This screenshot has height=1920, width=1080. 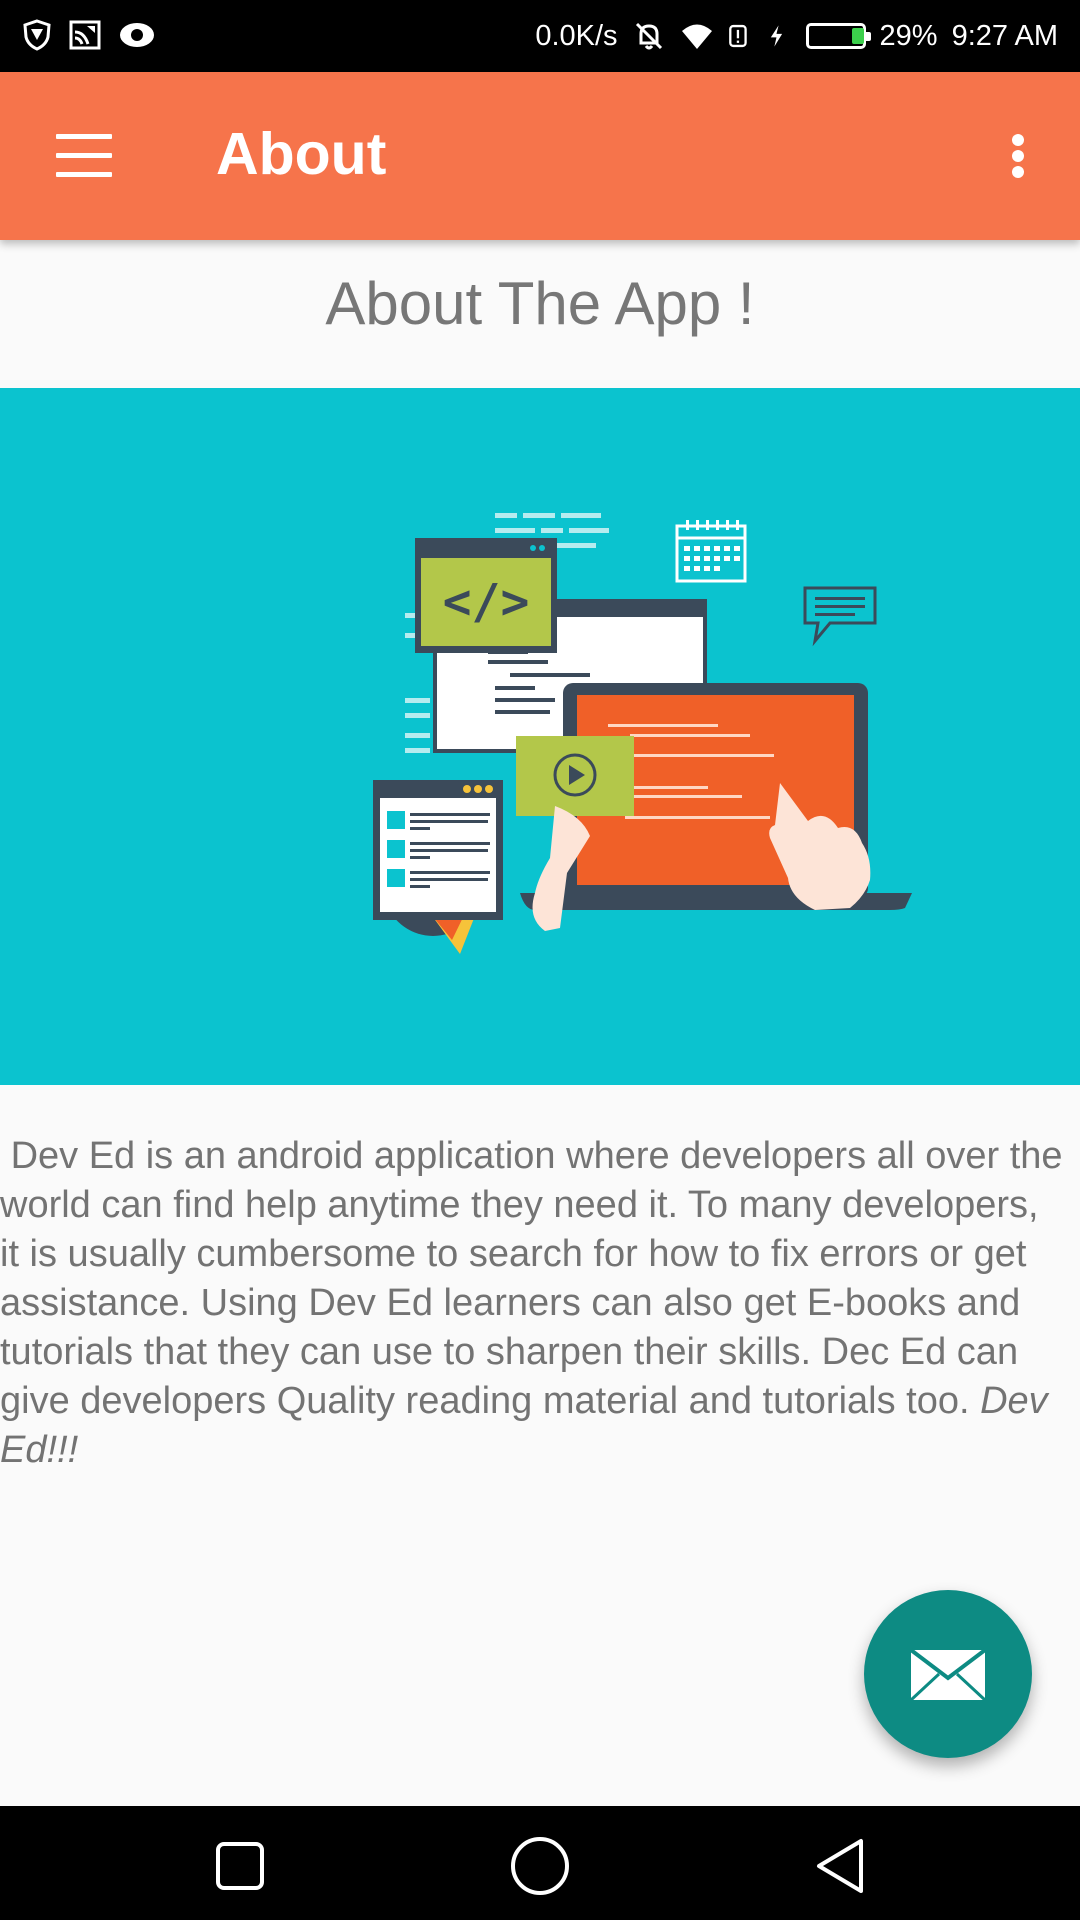 What do you see at coordinates (576, 35) in the screenshot?
I see `network-speed: 0.0K/s` at bounding box center [576, 35].